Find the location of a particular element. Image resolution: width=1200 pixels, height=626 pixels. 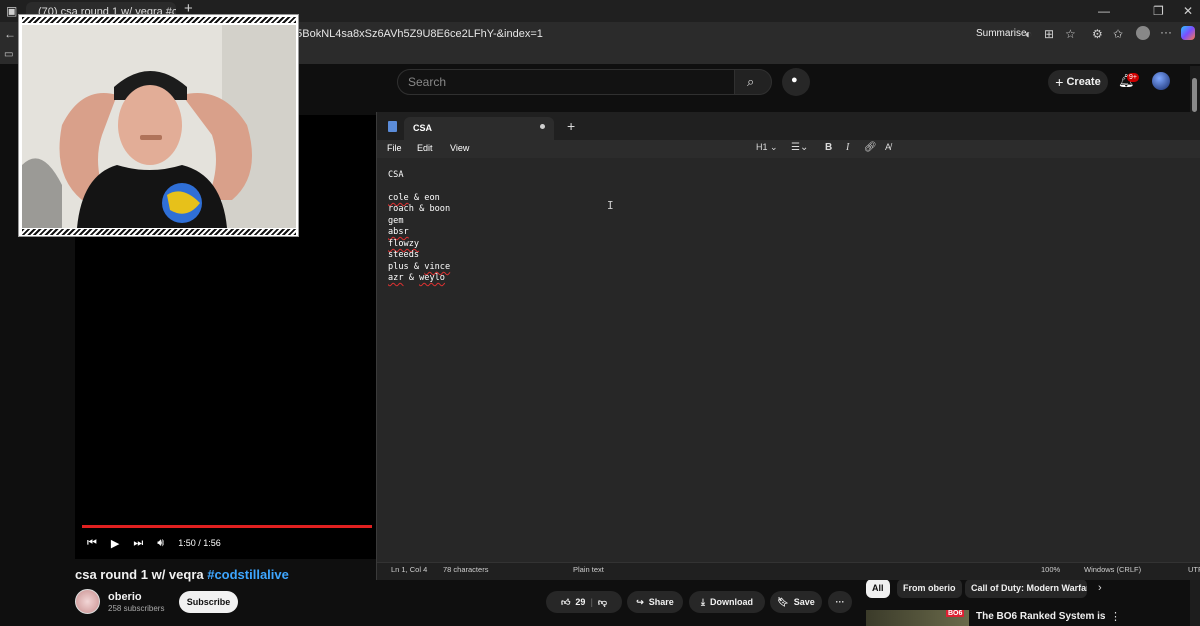

editor-word: roach is located at coordinates (401, 209).